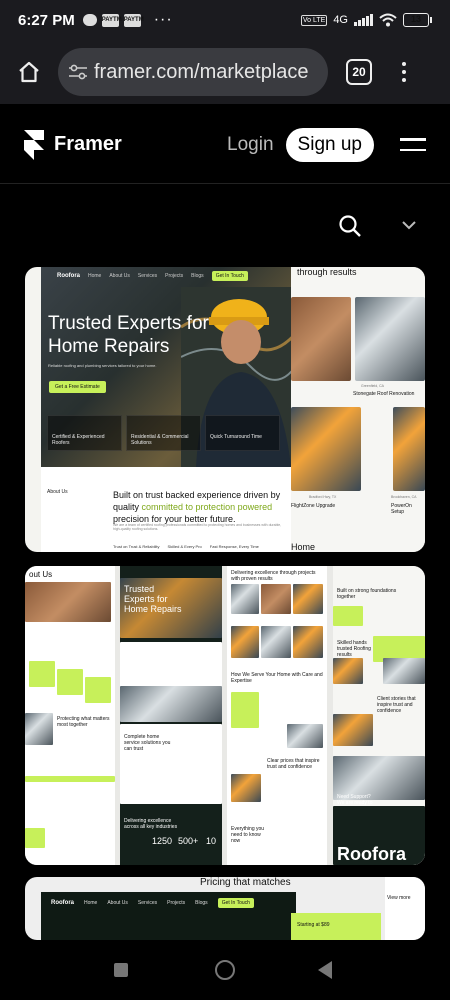 This screenshot has width=450, height=1000. Describe the element at coordinates (323, 497) in the screenshot. I see `project-location: Bradford Hwy, TX` at that location.